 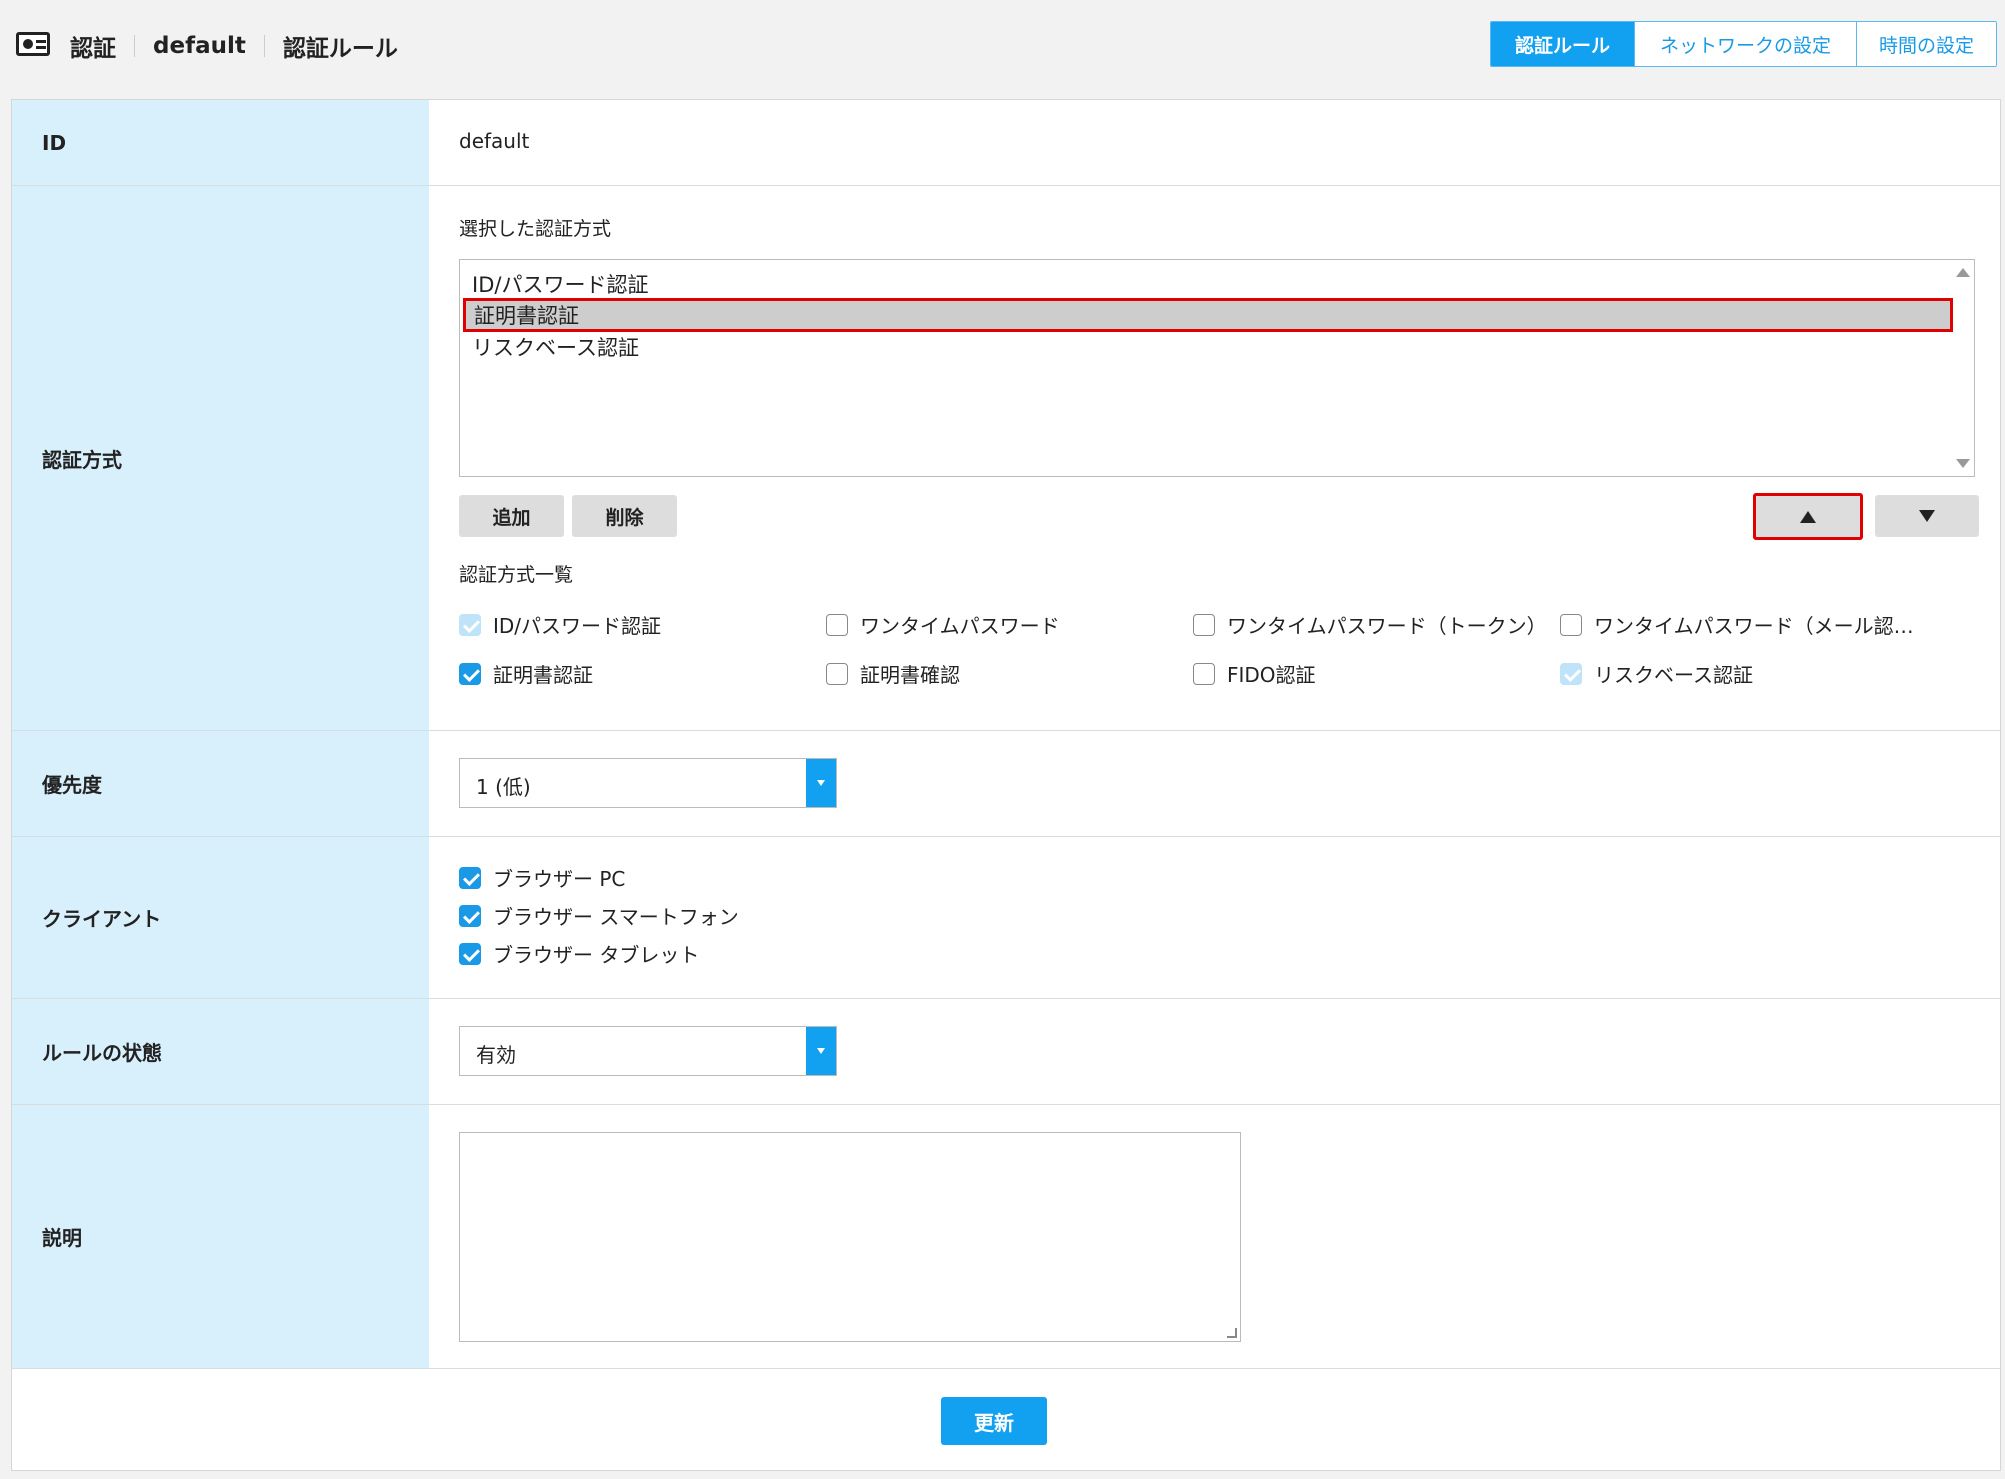 I want to click on checkbox-label: ID/パスワード認証, so click(x=577, y=626).